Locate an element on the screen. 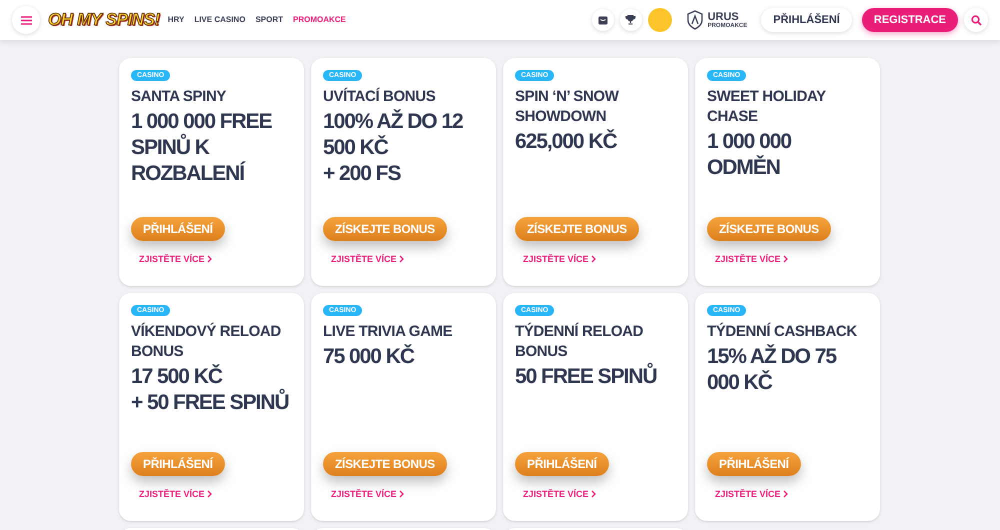  search-button is located at coordinates (976, 20).